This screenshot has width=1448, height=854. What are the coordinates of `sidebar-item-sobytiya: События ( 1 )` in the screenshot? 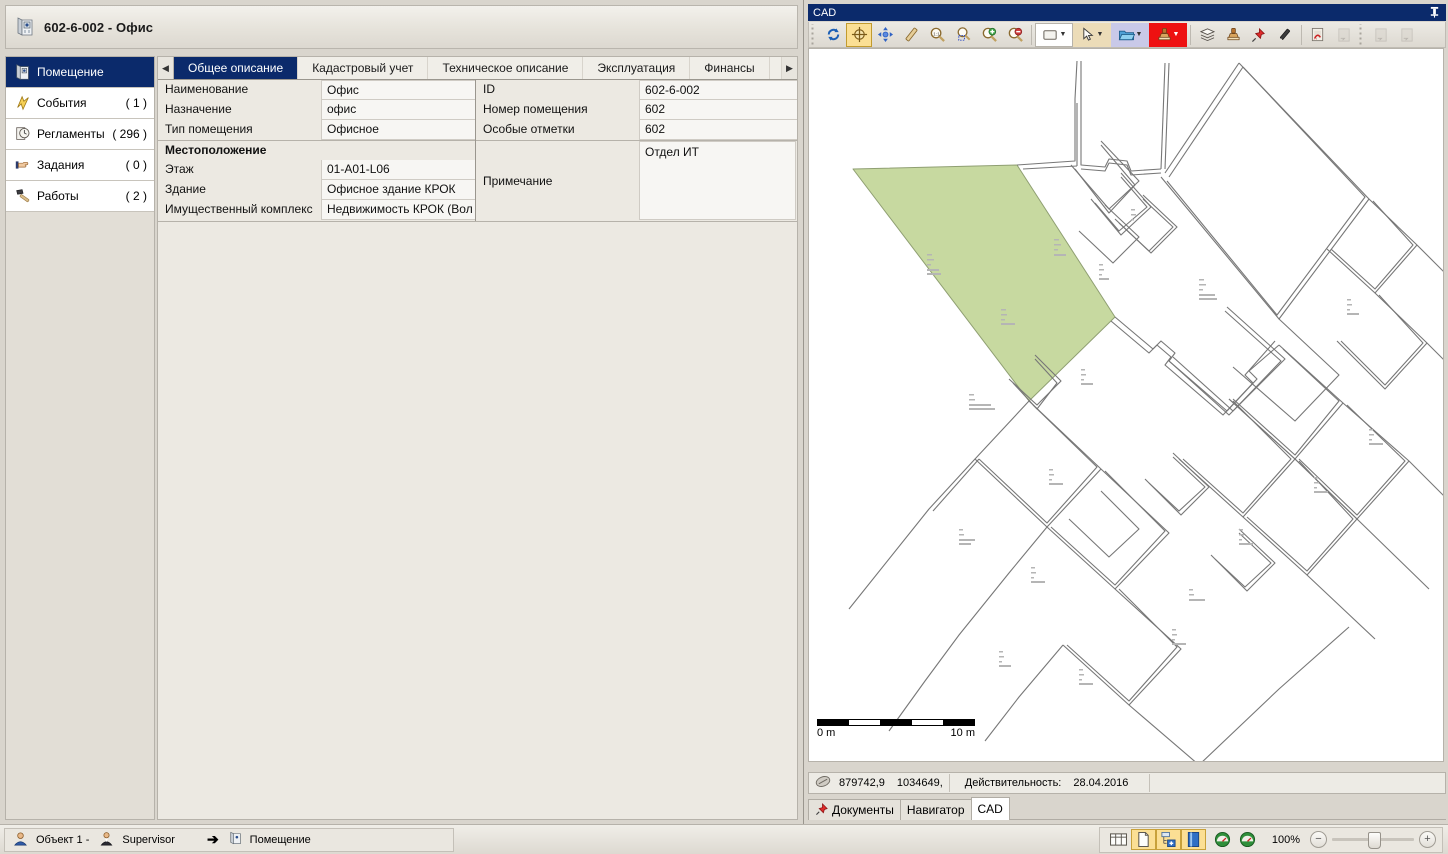 It's located at (80, 103).